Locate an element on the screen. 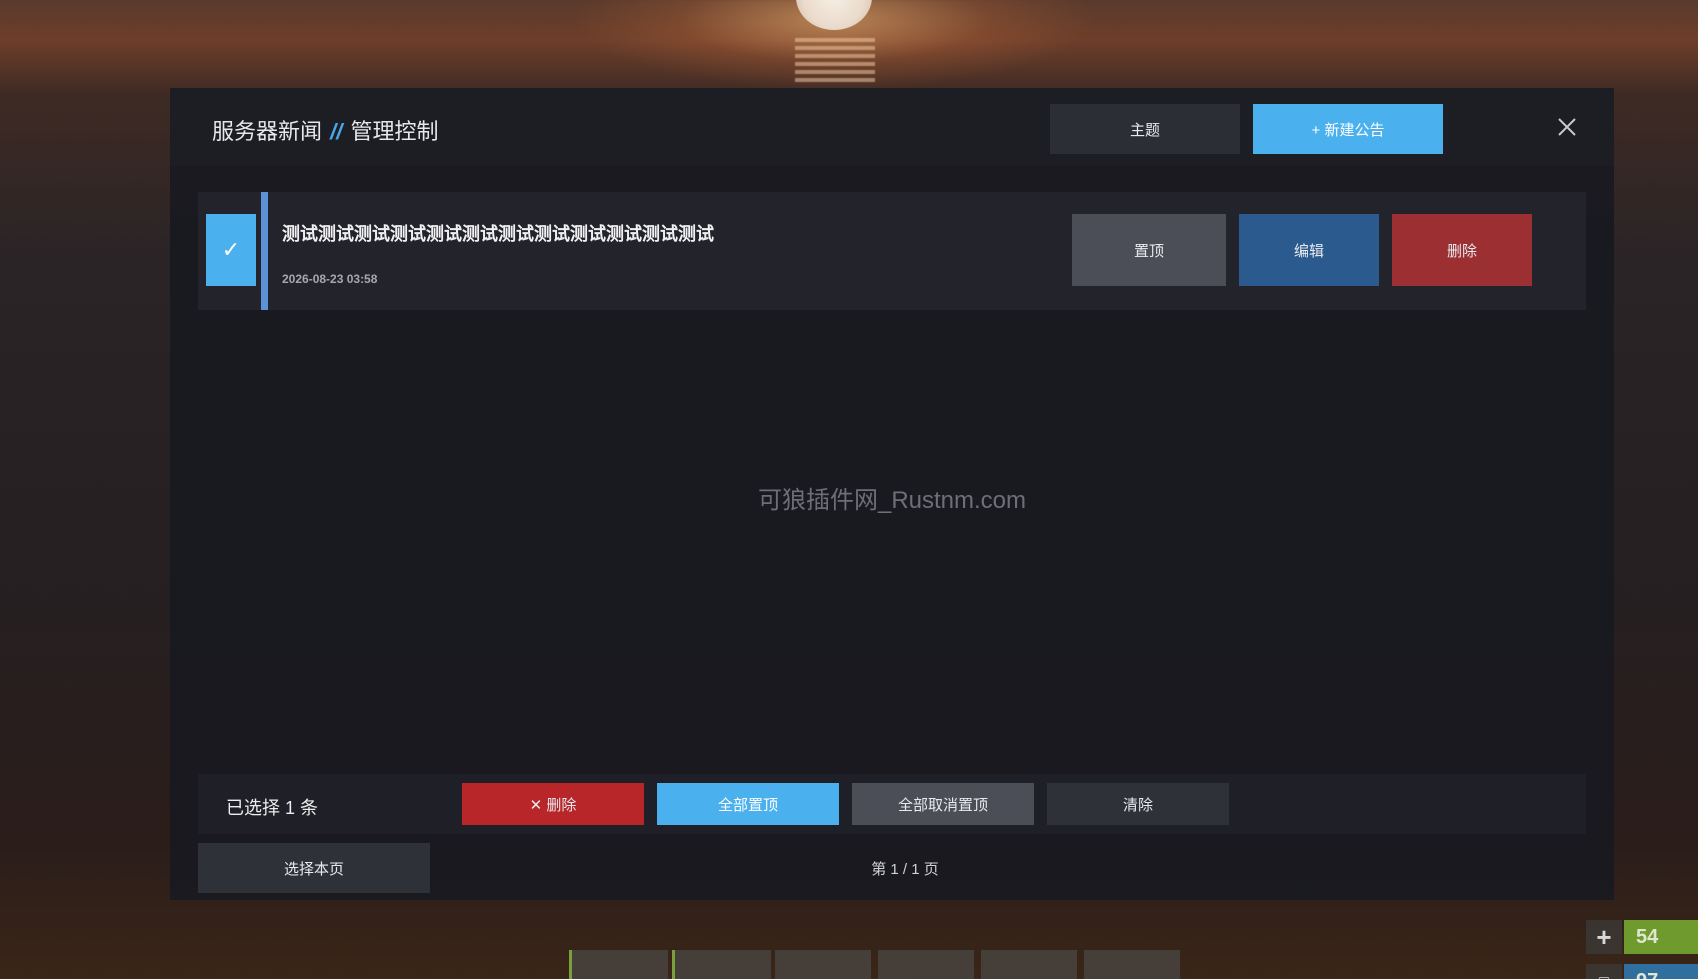 Image resolution: width=1698 pixels, height=979 pixels. row-accent-bar is located at coordinates (264, 251).